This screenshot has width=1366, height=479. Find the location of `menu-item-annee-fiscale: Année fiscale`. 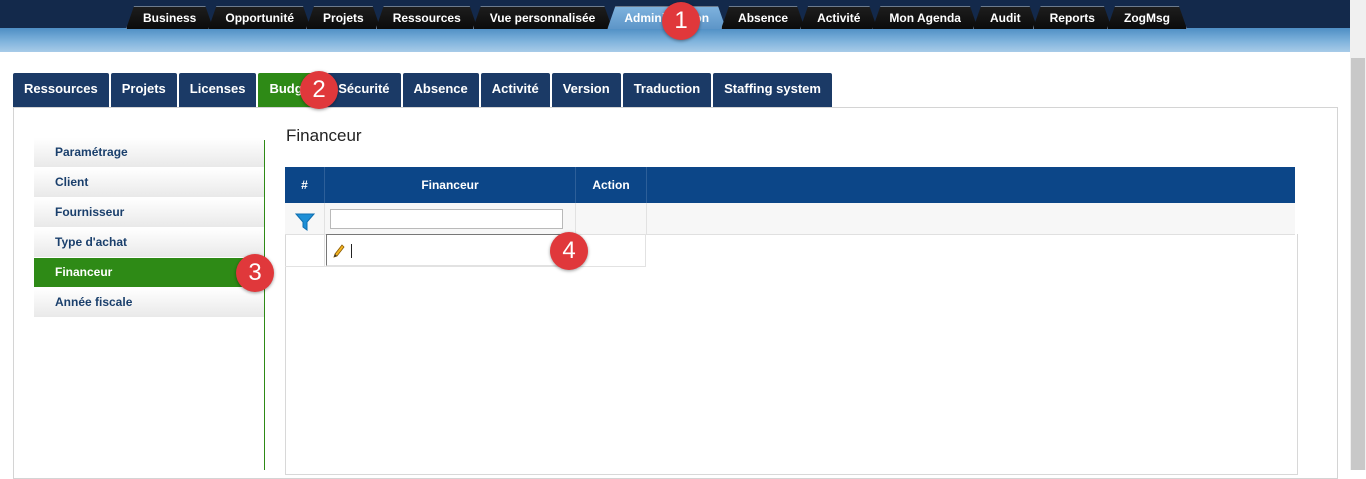

menu-item-annee-fiscale: Année fiscale is located at coordinates (149, 302).